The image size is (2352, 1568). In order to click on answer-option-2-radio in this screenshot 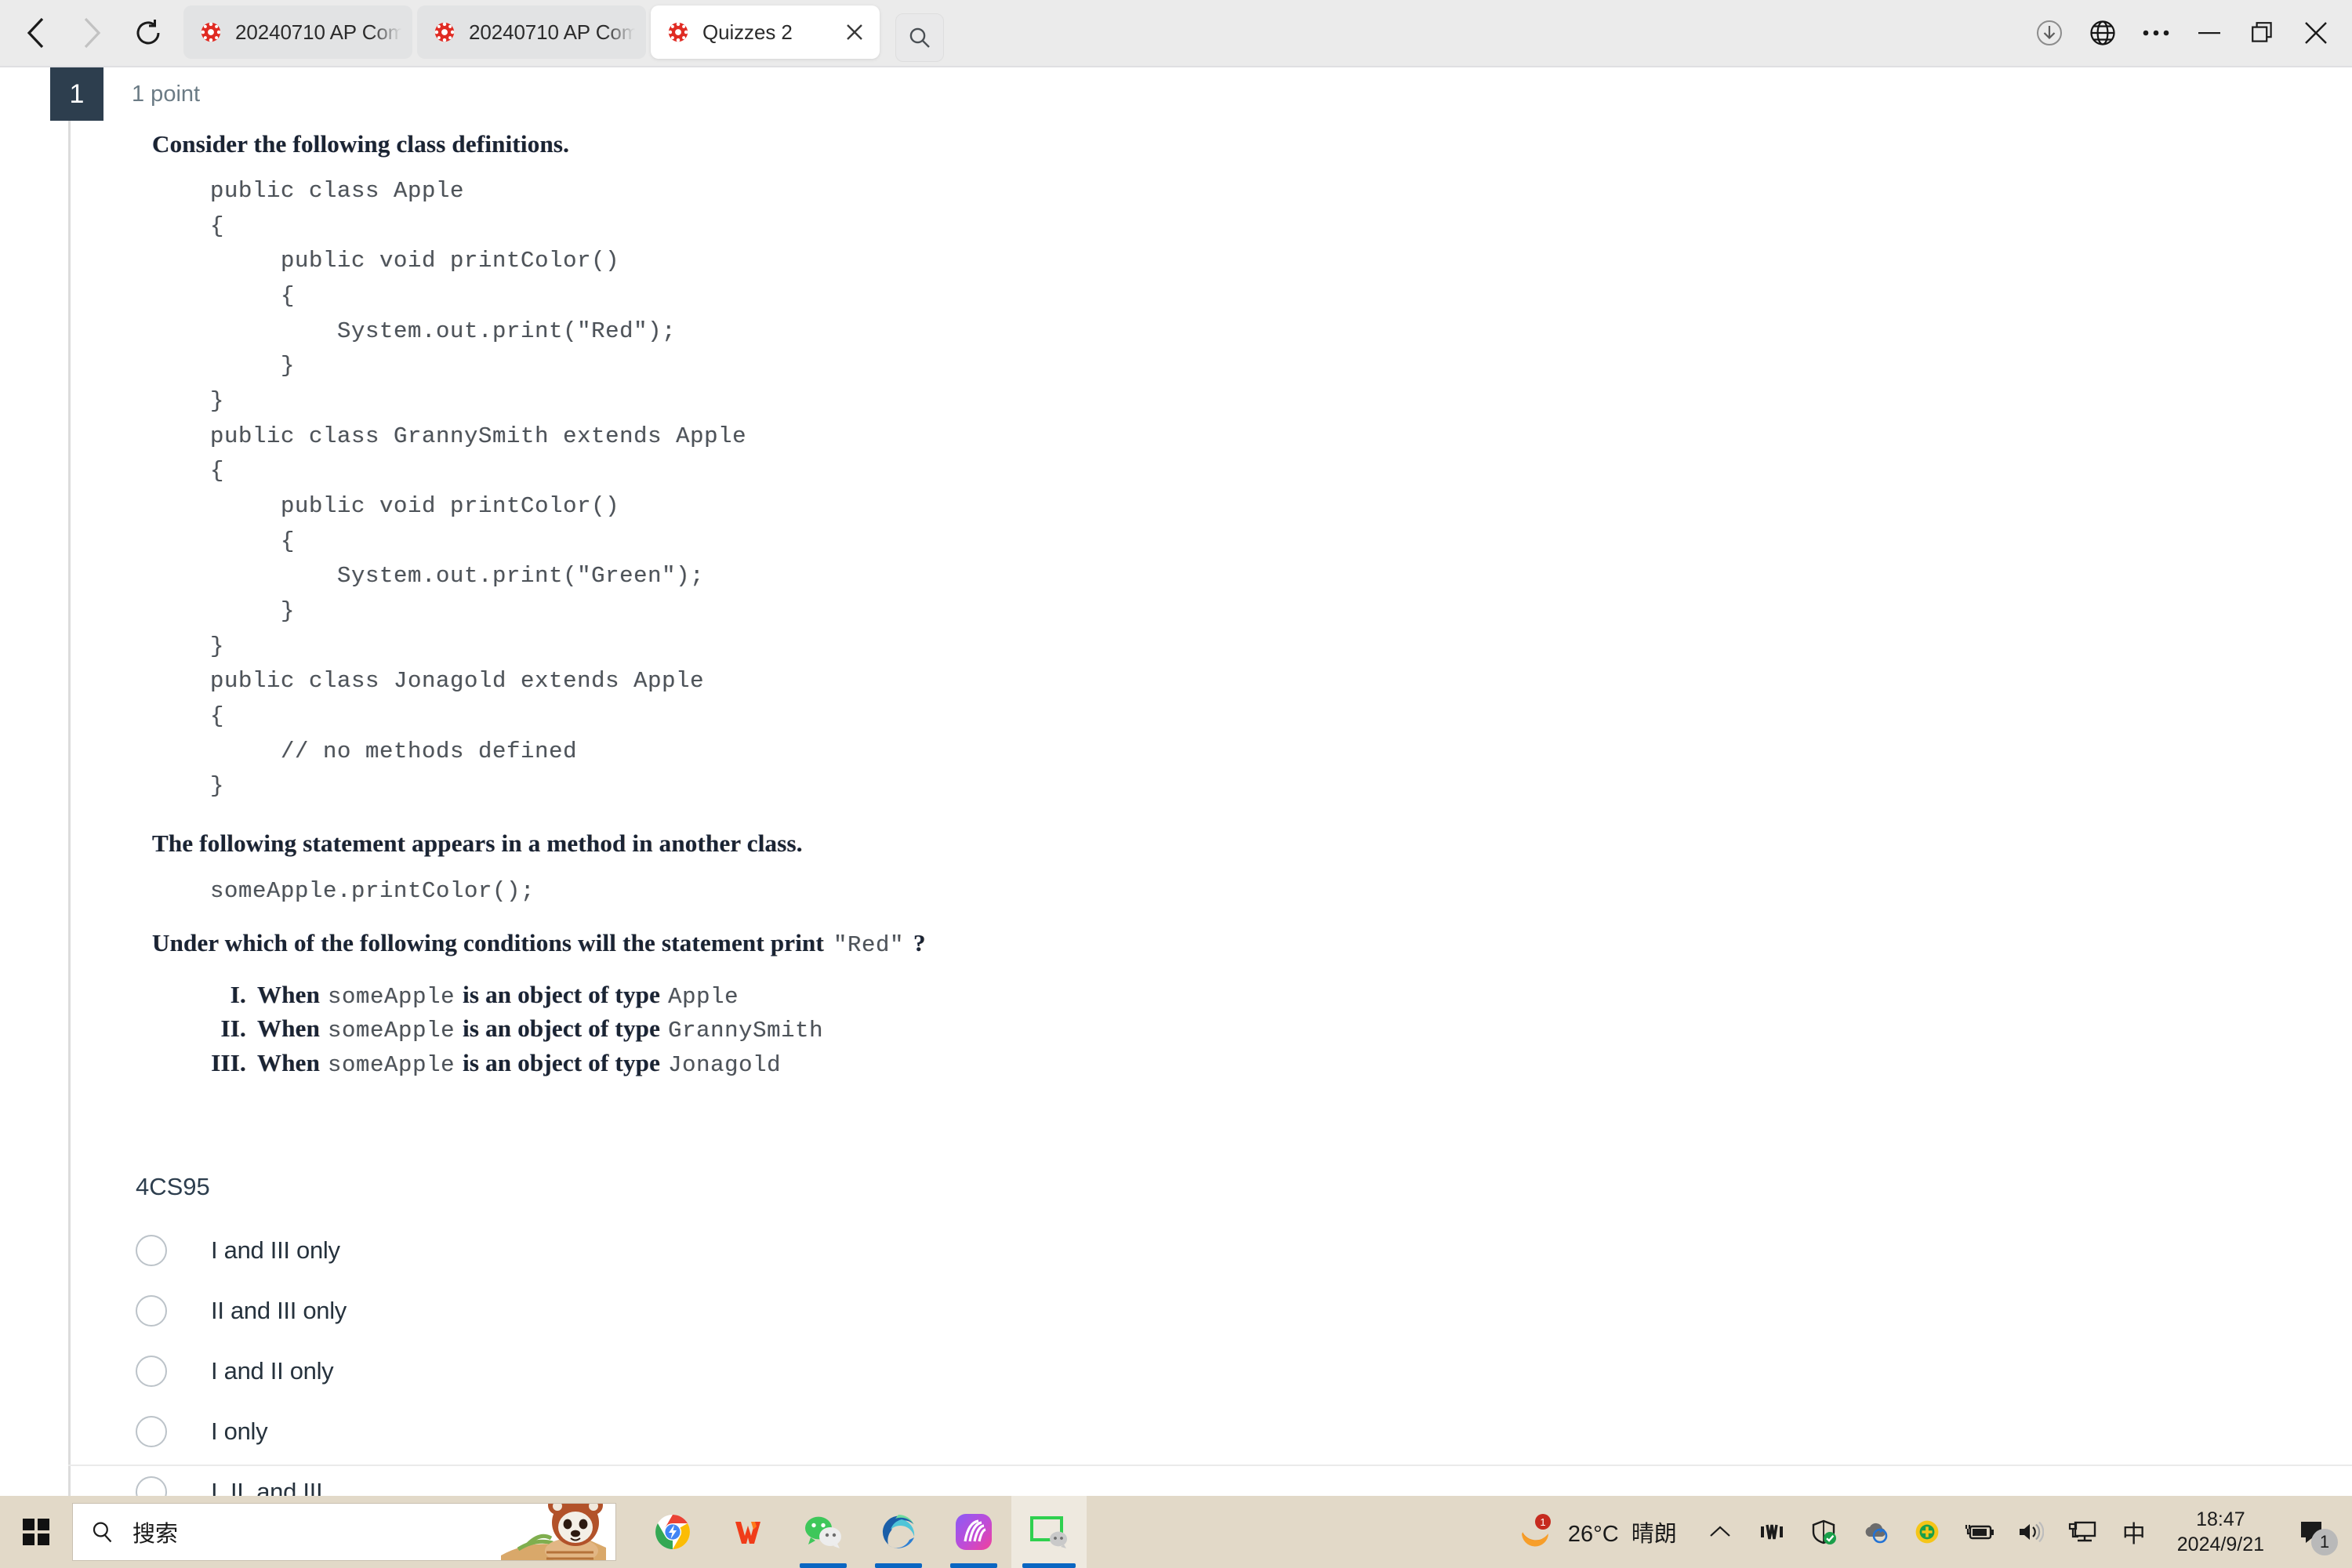, I will do `click(151, 1310)`.